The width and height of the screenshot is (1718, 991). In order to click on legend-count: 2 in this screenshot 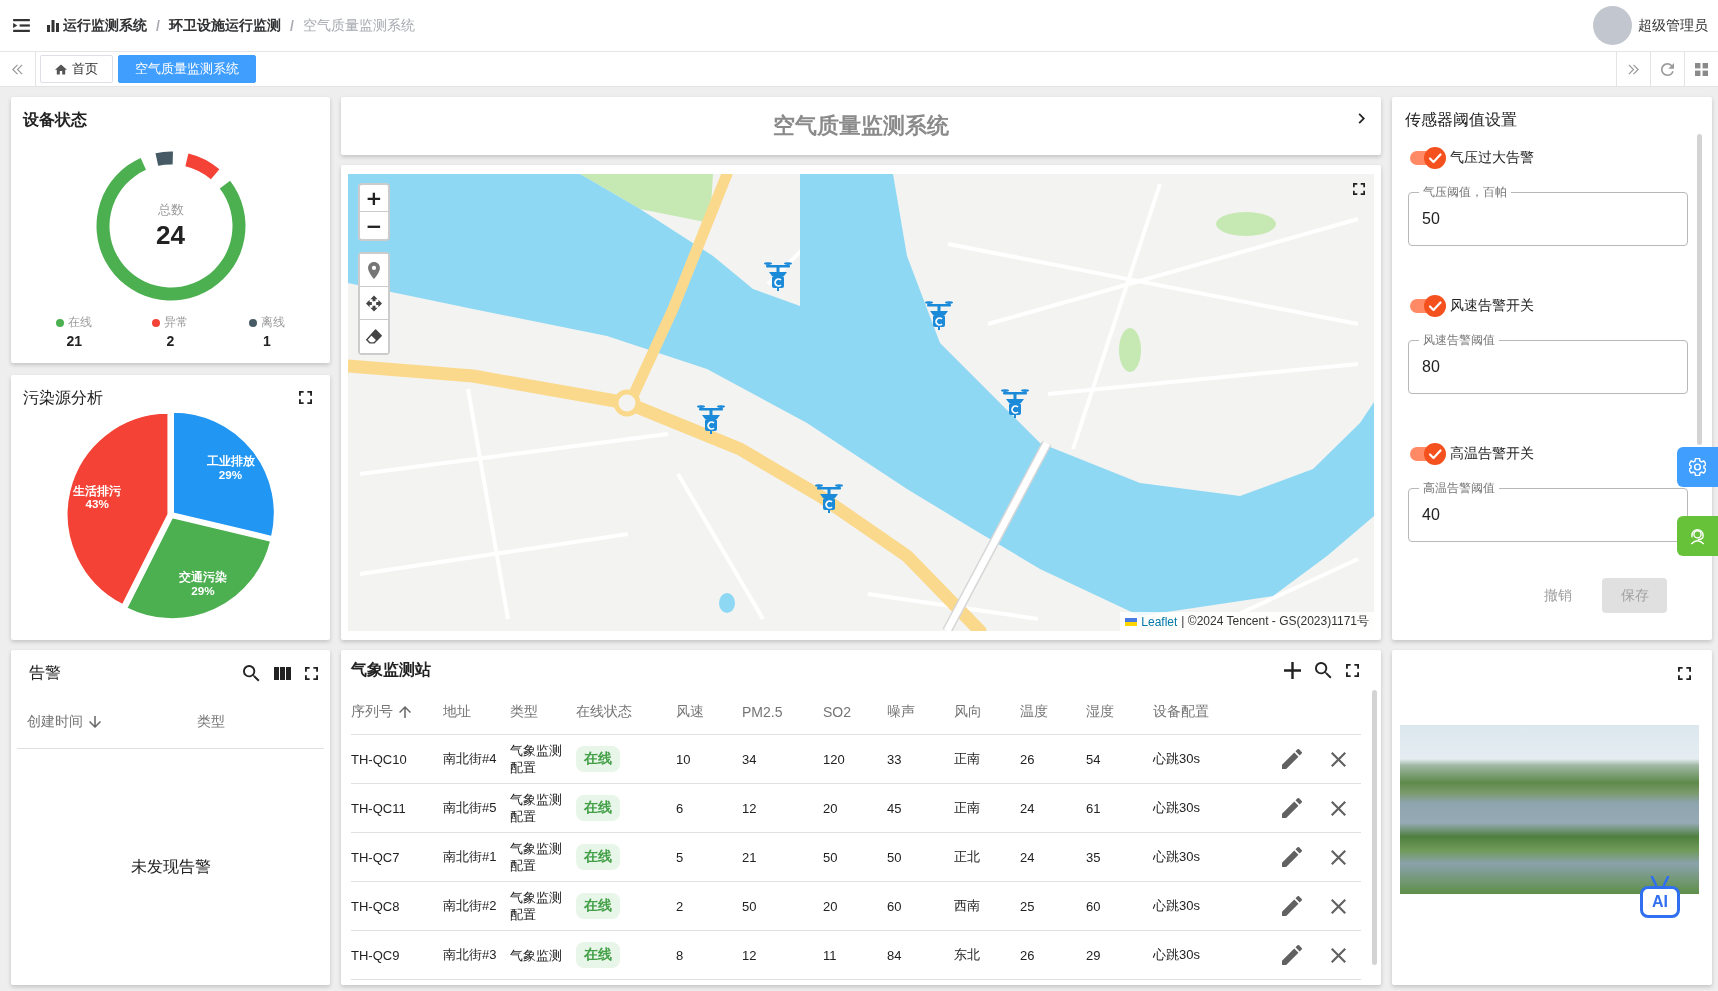, I will do `click(170, 341)`.